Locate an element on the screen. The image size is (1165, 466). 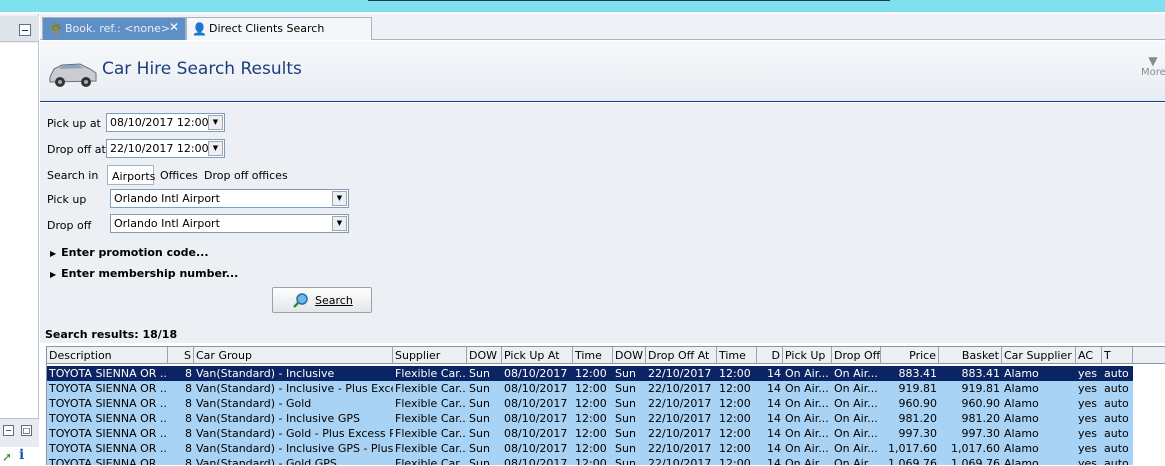
person-icon: 👤 is located at coordinates (199, 29).